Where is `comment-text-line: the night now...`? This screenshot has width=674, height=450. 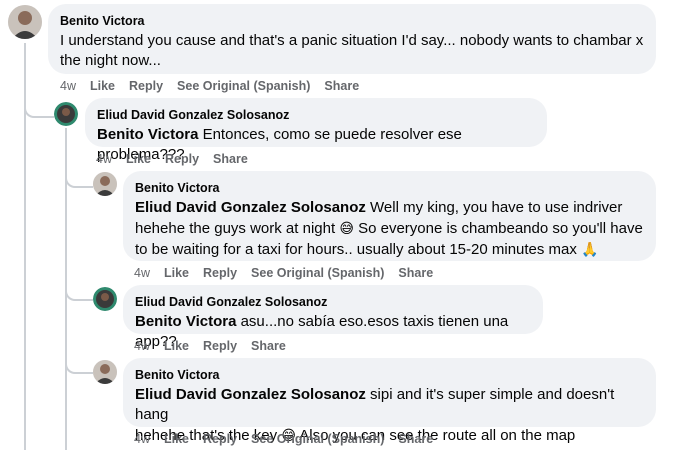
comment-text-line: the night now... is located at coordinates (110, 60).